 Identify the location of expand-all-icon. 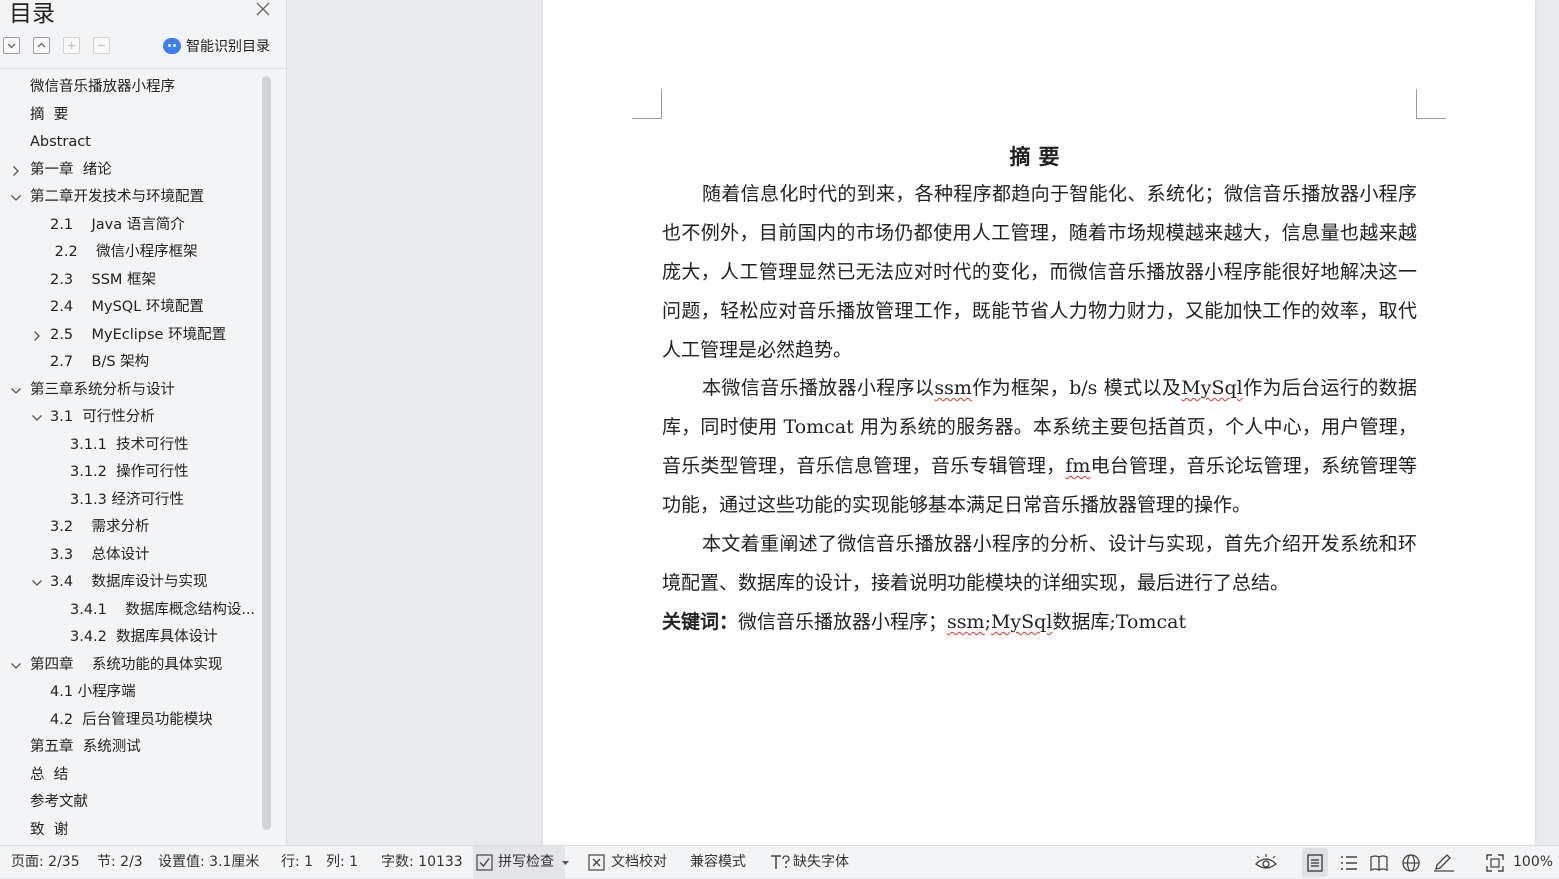
(41, 45).